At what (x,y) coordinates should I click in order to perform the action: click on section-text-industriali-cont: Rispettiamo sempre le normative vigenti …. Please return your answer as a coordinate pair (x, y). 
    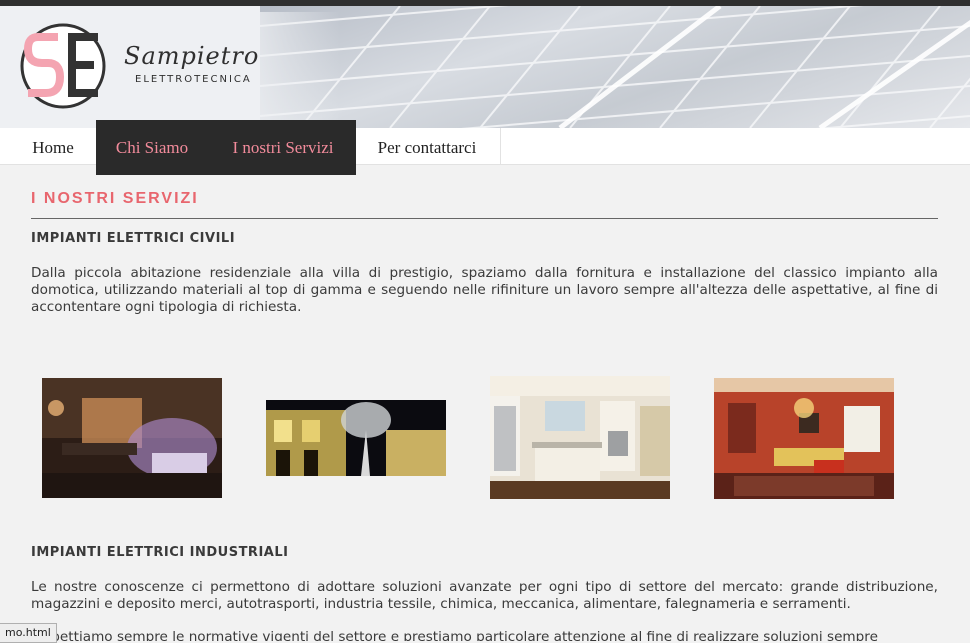
    Looking at the image, I should click on (454, 635).